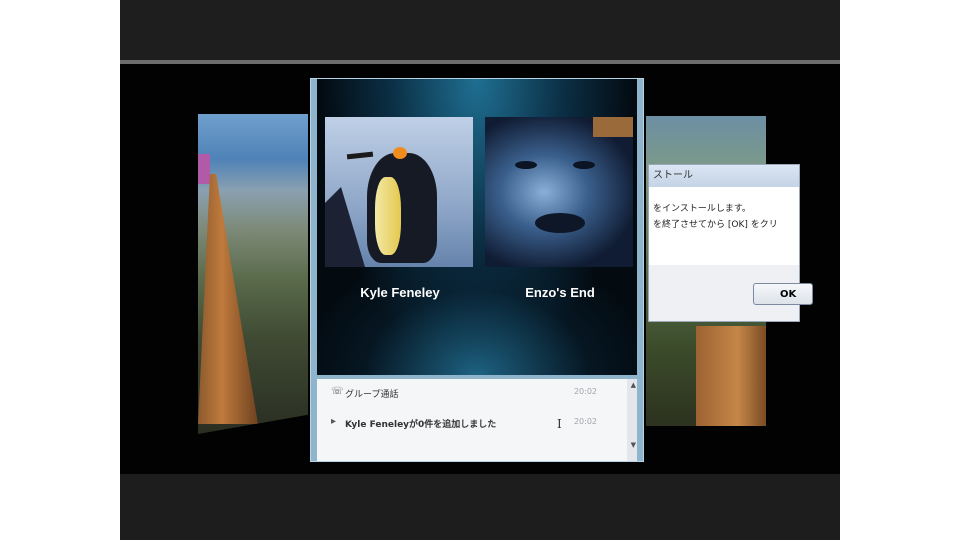 The width and height of the screenshot is (960, 540). I want to click on letterbox-right, so click(900, 270).